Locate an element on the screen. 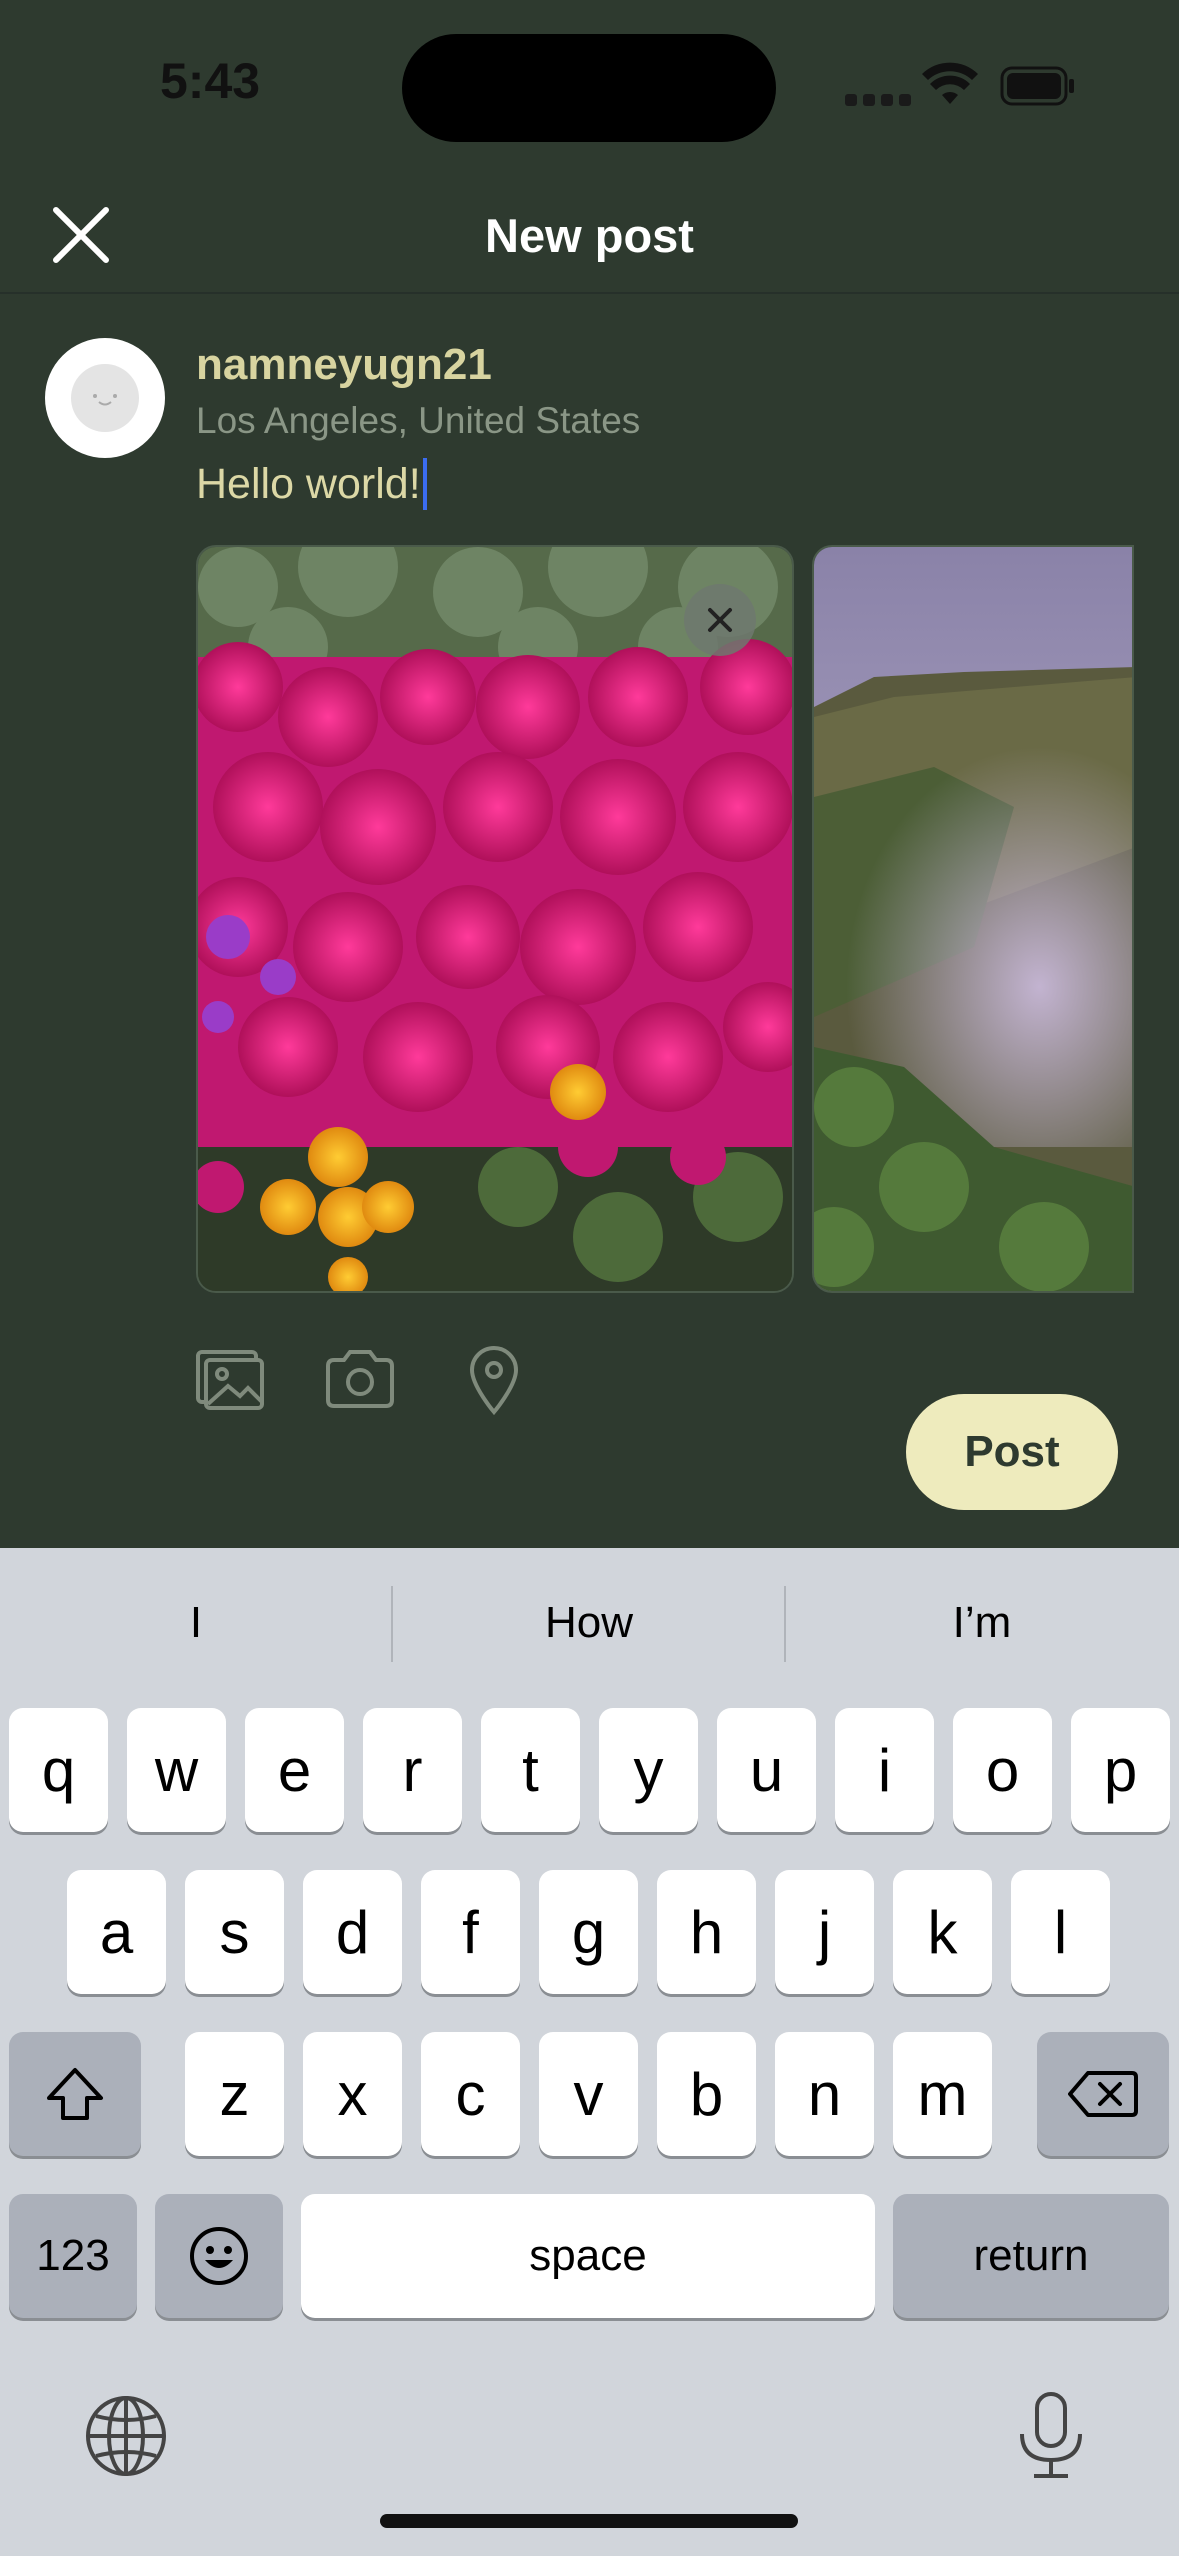 This screenshot has width=1179, height=2556. shift-key is located at coordinates (75, 2094).